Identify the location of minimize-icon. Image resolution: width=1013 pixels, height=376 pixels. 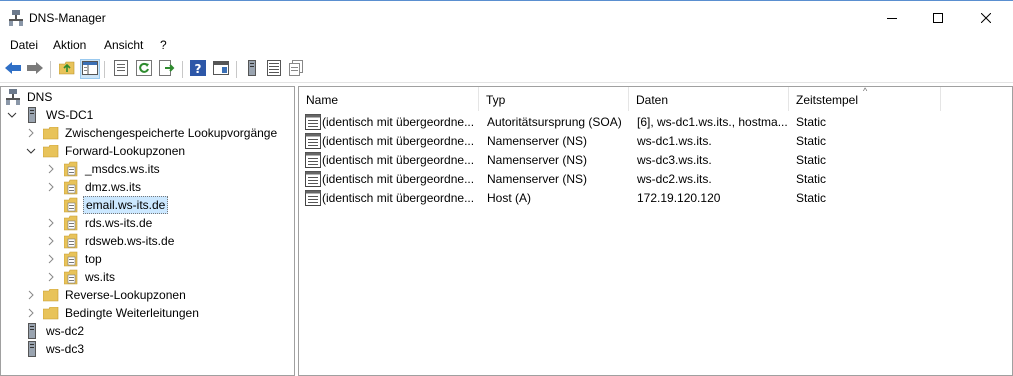
(892, 18).